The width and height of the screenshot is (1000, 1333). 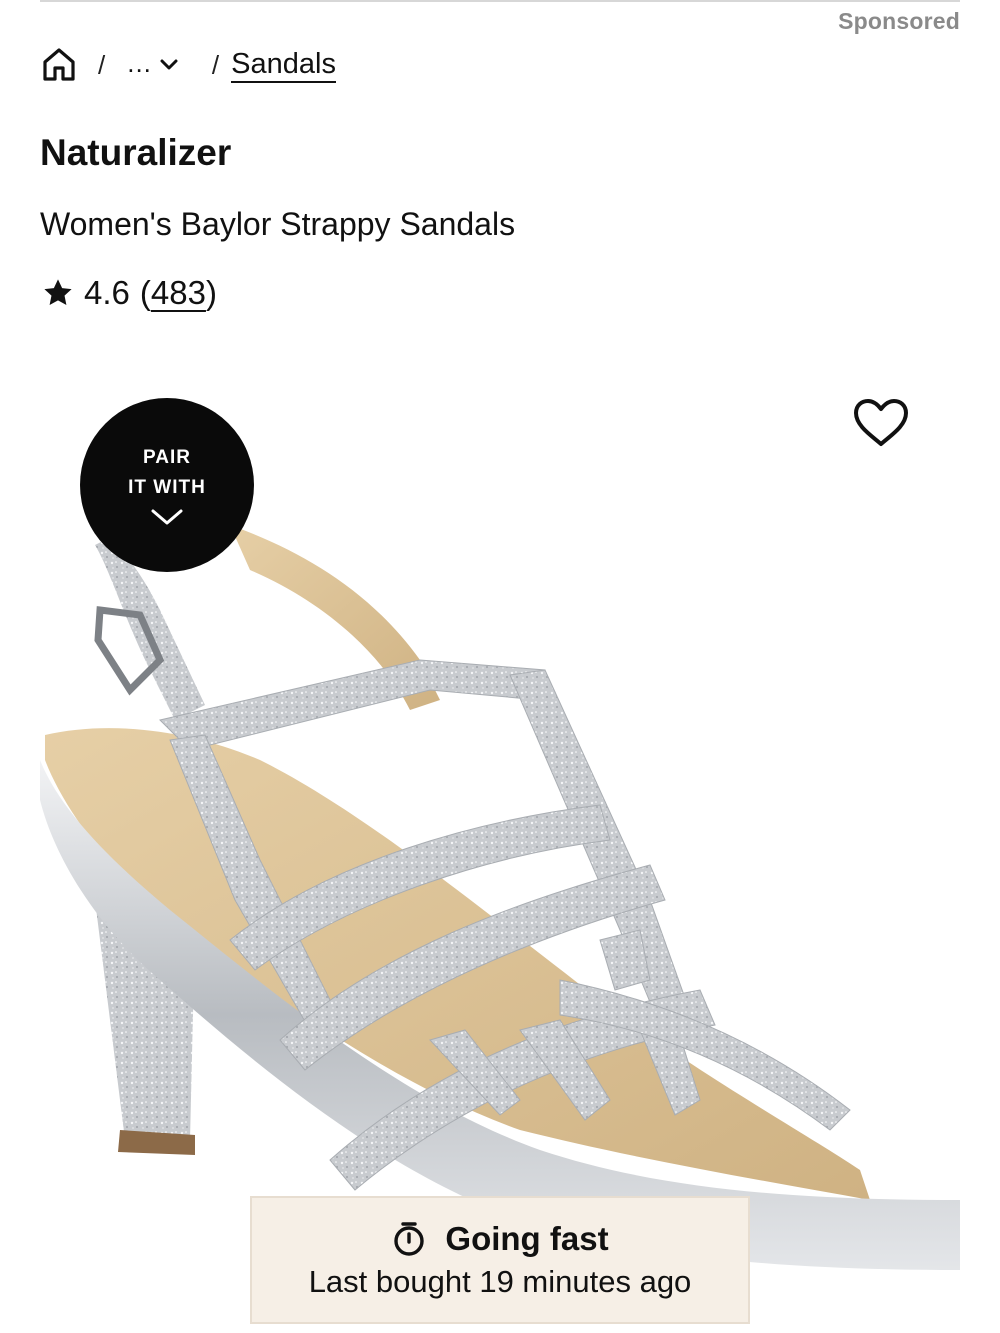 What do you see at coordinates (278, 224) in the screenshot?
I see `product-title: Women's Baylor Strappy Sandals` at bounding box center [278, 224].